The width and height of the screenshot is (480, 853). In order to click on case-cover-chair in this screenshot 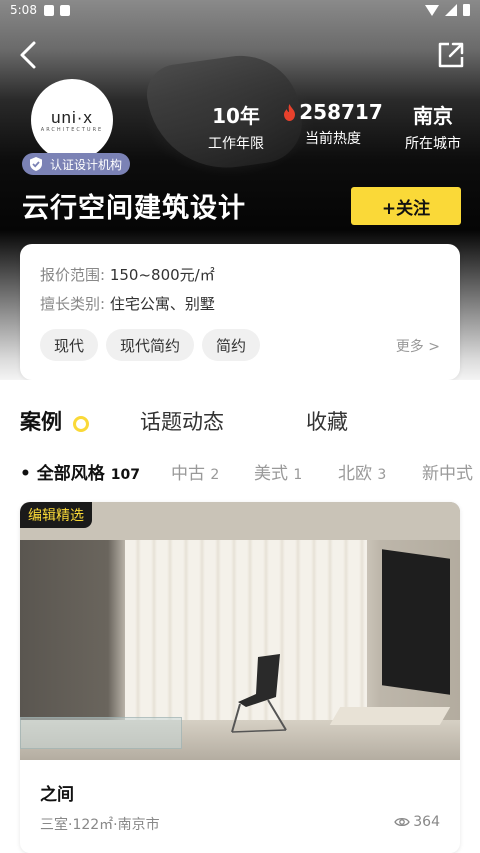, I will do `click(259, 693)`.